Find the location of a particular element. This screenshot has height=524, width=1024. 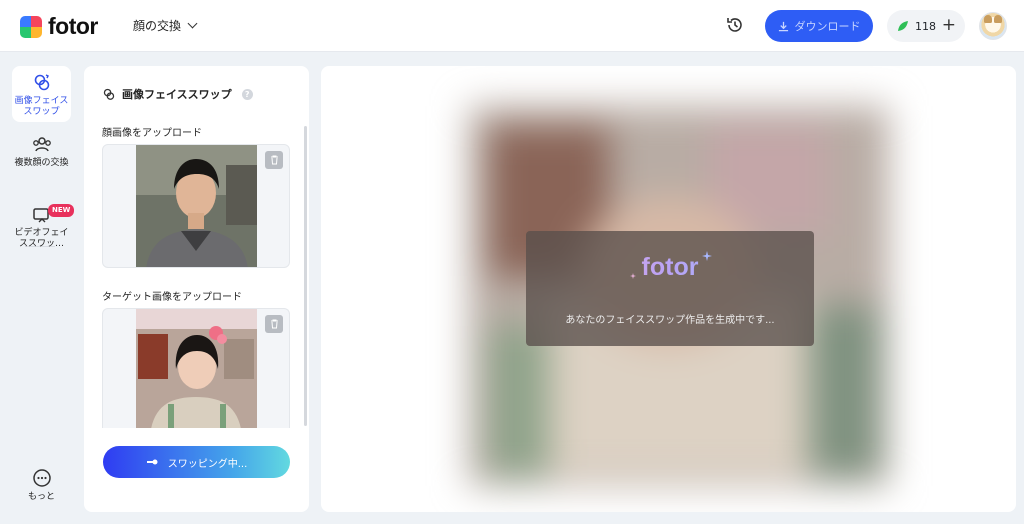

face-upload-box is located at coordinates (196, 206).